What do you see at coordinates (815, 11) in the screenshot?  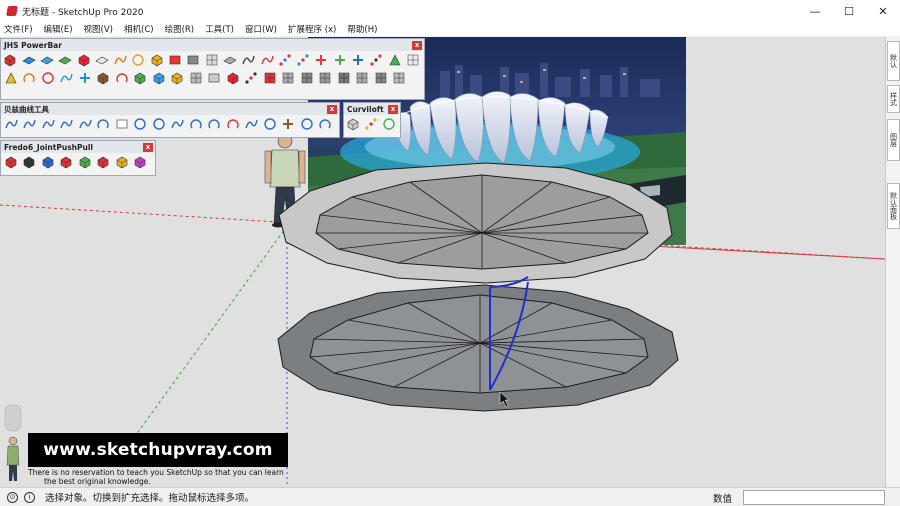 I see `minimize-button: —` at bounding box center [815, 11].